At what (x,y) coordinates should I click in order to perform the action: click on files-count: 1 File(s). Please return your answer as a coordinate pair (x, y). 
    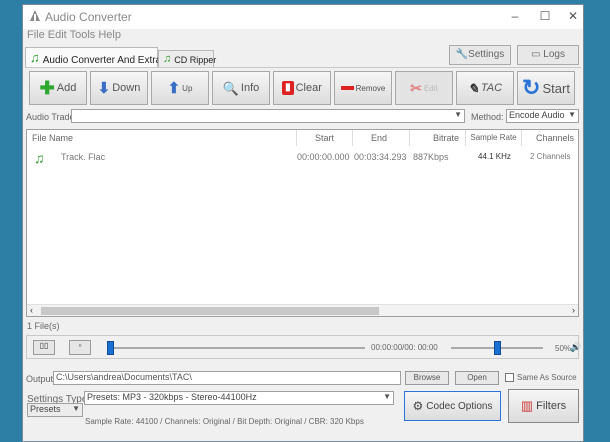
    Looking at the image, I should click on (43, 326).